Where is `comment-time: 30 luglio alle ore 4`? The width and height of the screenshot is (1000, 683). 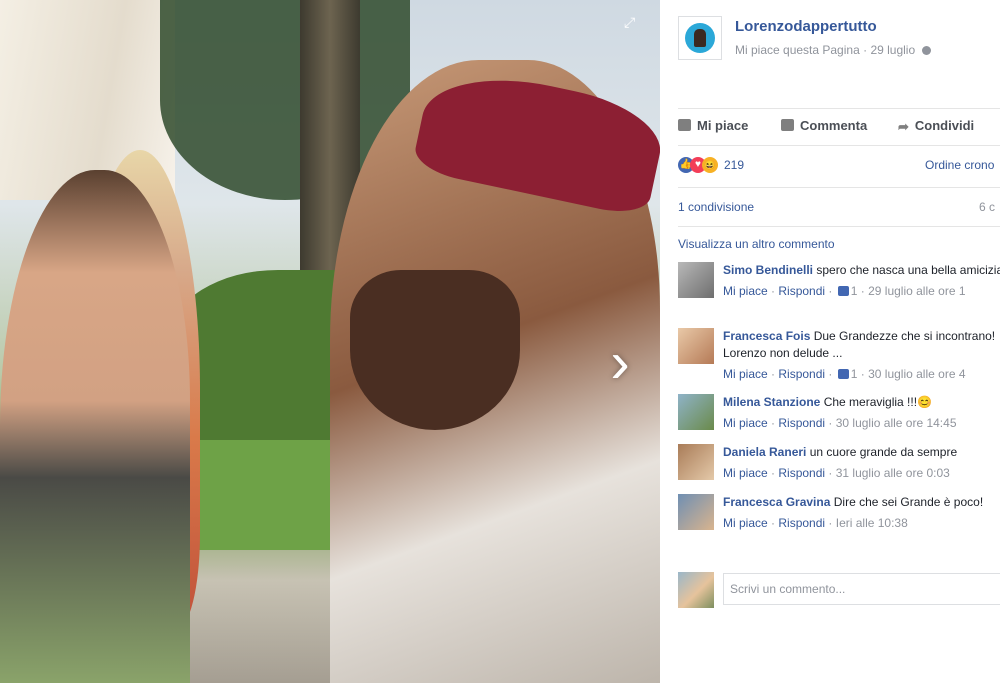 comment-time: 30 luglio alle ore 4 is located at coordinates (916, 374).